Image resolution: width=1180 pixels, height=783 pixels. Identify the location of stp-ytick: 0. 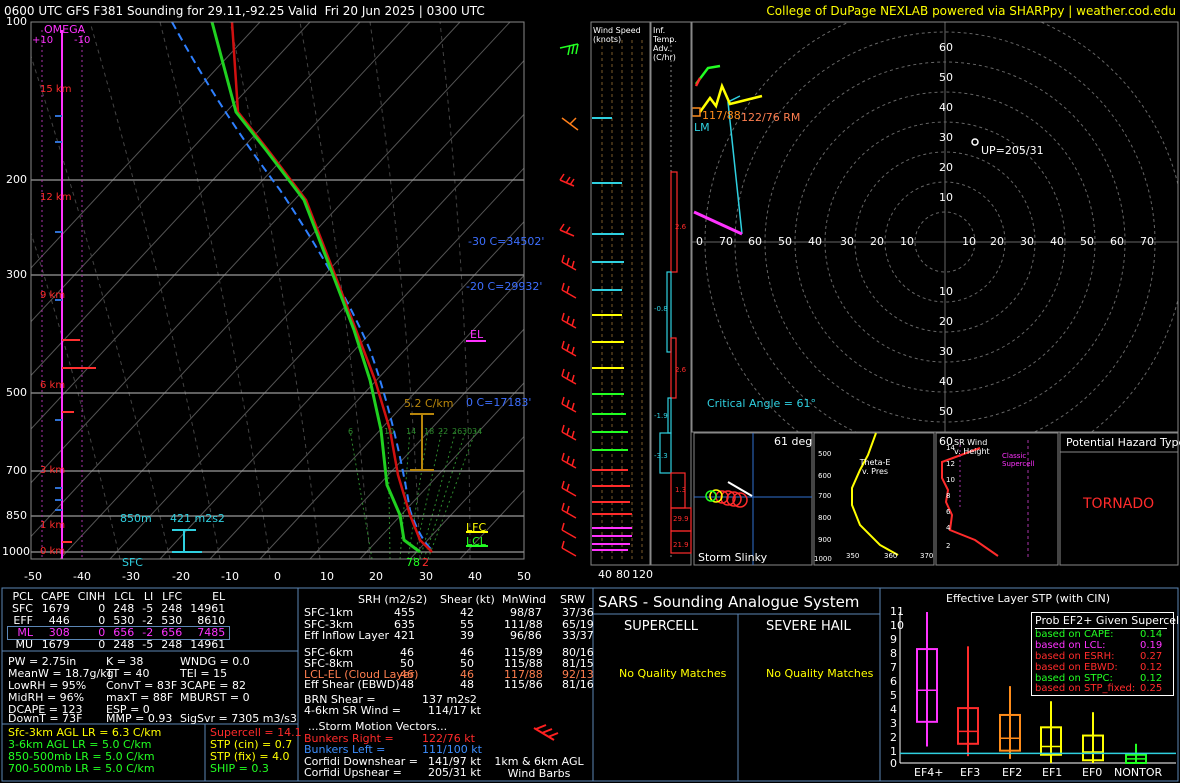
(893, 763).